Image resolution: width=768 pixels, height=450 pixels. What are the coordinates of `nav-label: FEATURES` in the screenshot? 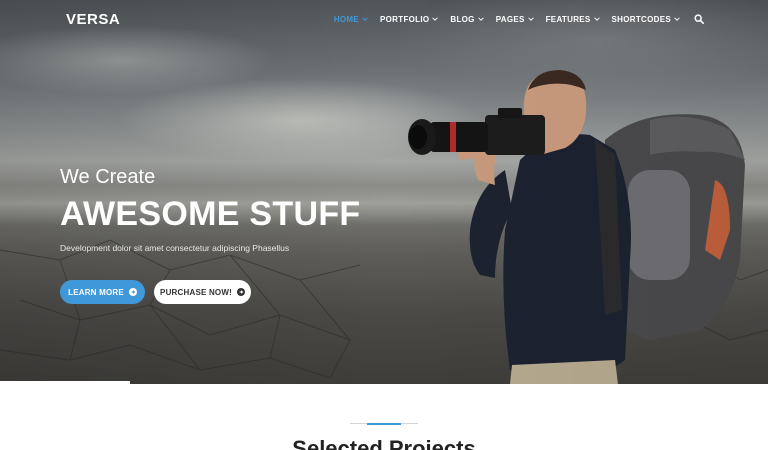 It's located at (568, 19).